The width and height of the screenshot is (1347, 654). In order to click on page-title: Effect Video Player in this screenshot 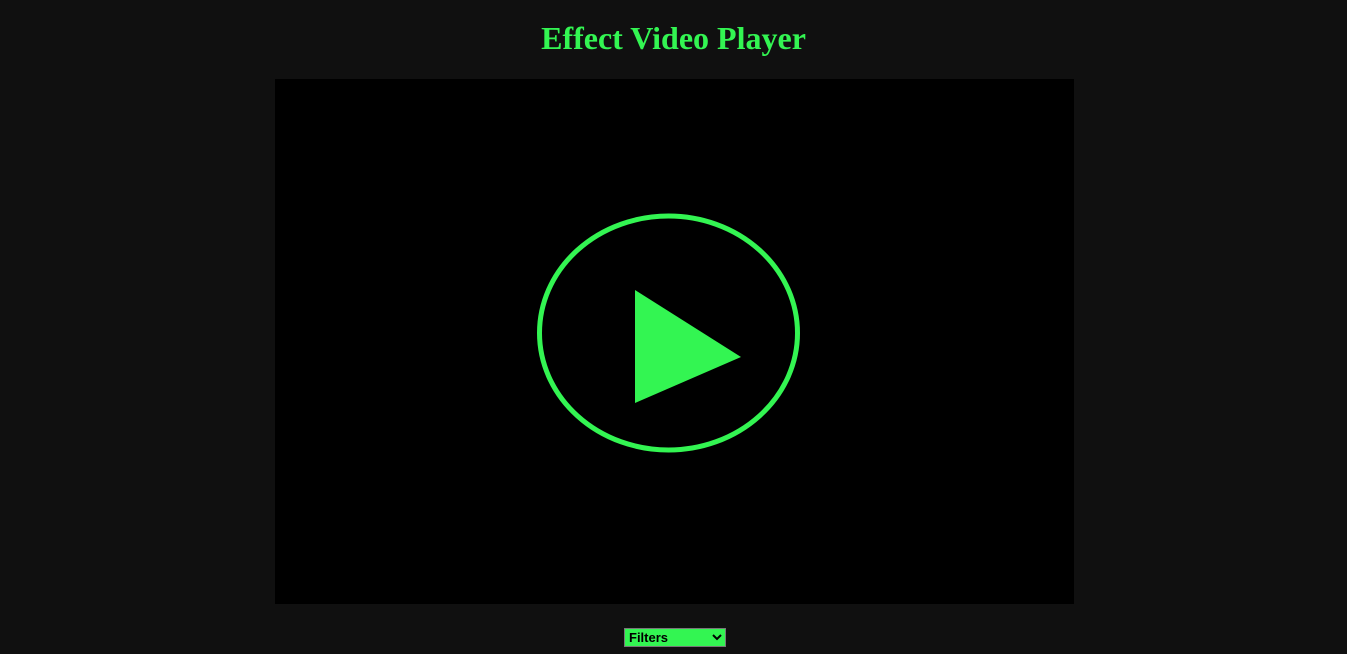, I will do `click(673, 38)`.